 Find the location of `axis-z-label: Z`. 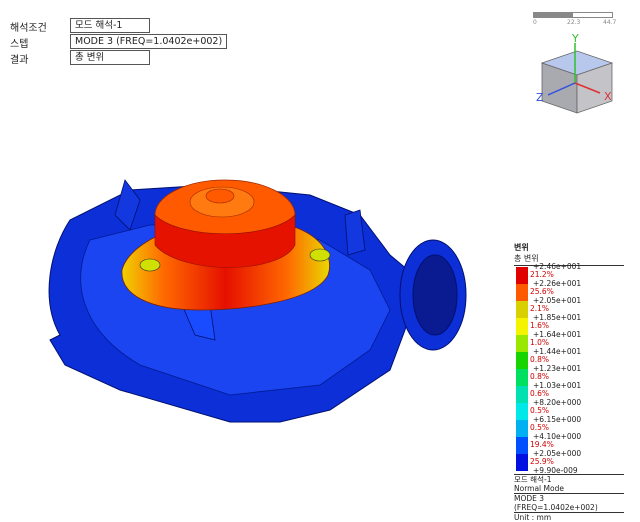

axis-z-label: Z is located at coordinates (540, 97).